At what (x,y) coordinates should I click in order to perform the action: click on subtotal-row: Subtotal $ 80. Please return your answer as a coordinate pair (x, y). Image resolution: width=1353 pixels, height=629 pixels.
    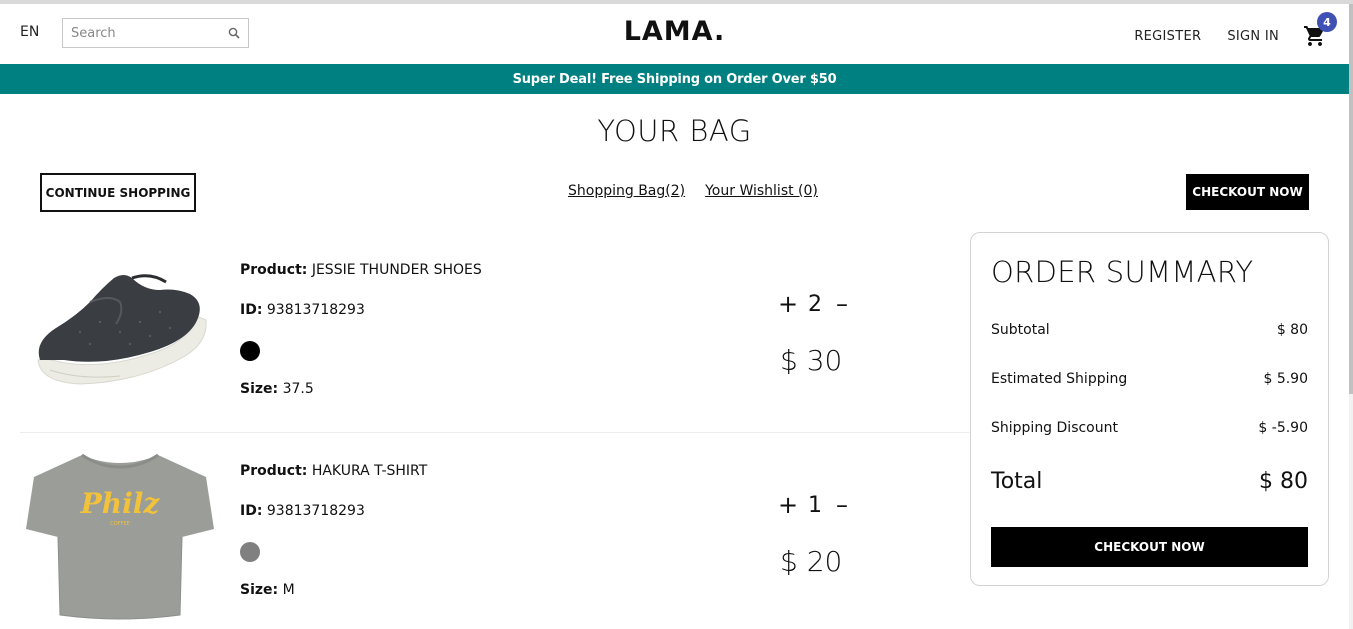
    Looking at the image, I should click on (1149, 330).